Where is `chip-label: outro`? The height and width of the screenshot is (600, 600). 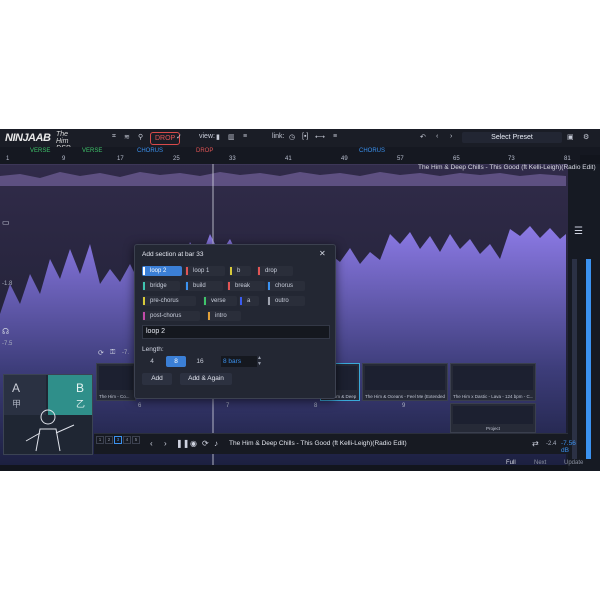
chip-label: outro is located at coordinates (282, 301).